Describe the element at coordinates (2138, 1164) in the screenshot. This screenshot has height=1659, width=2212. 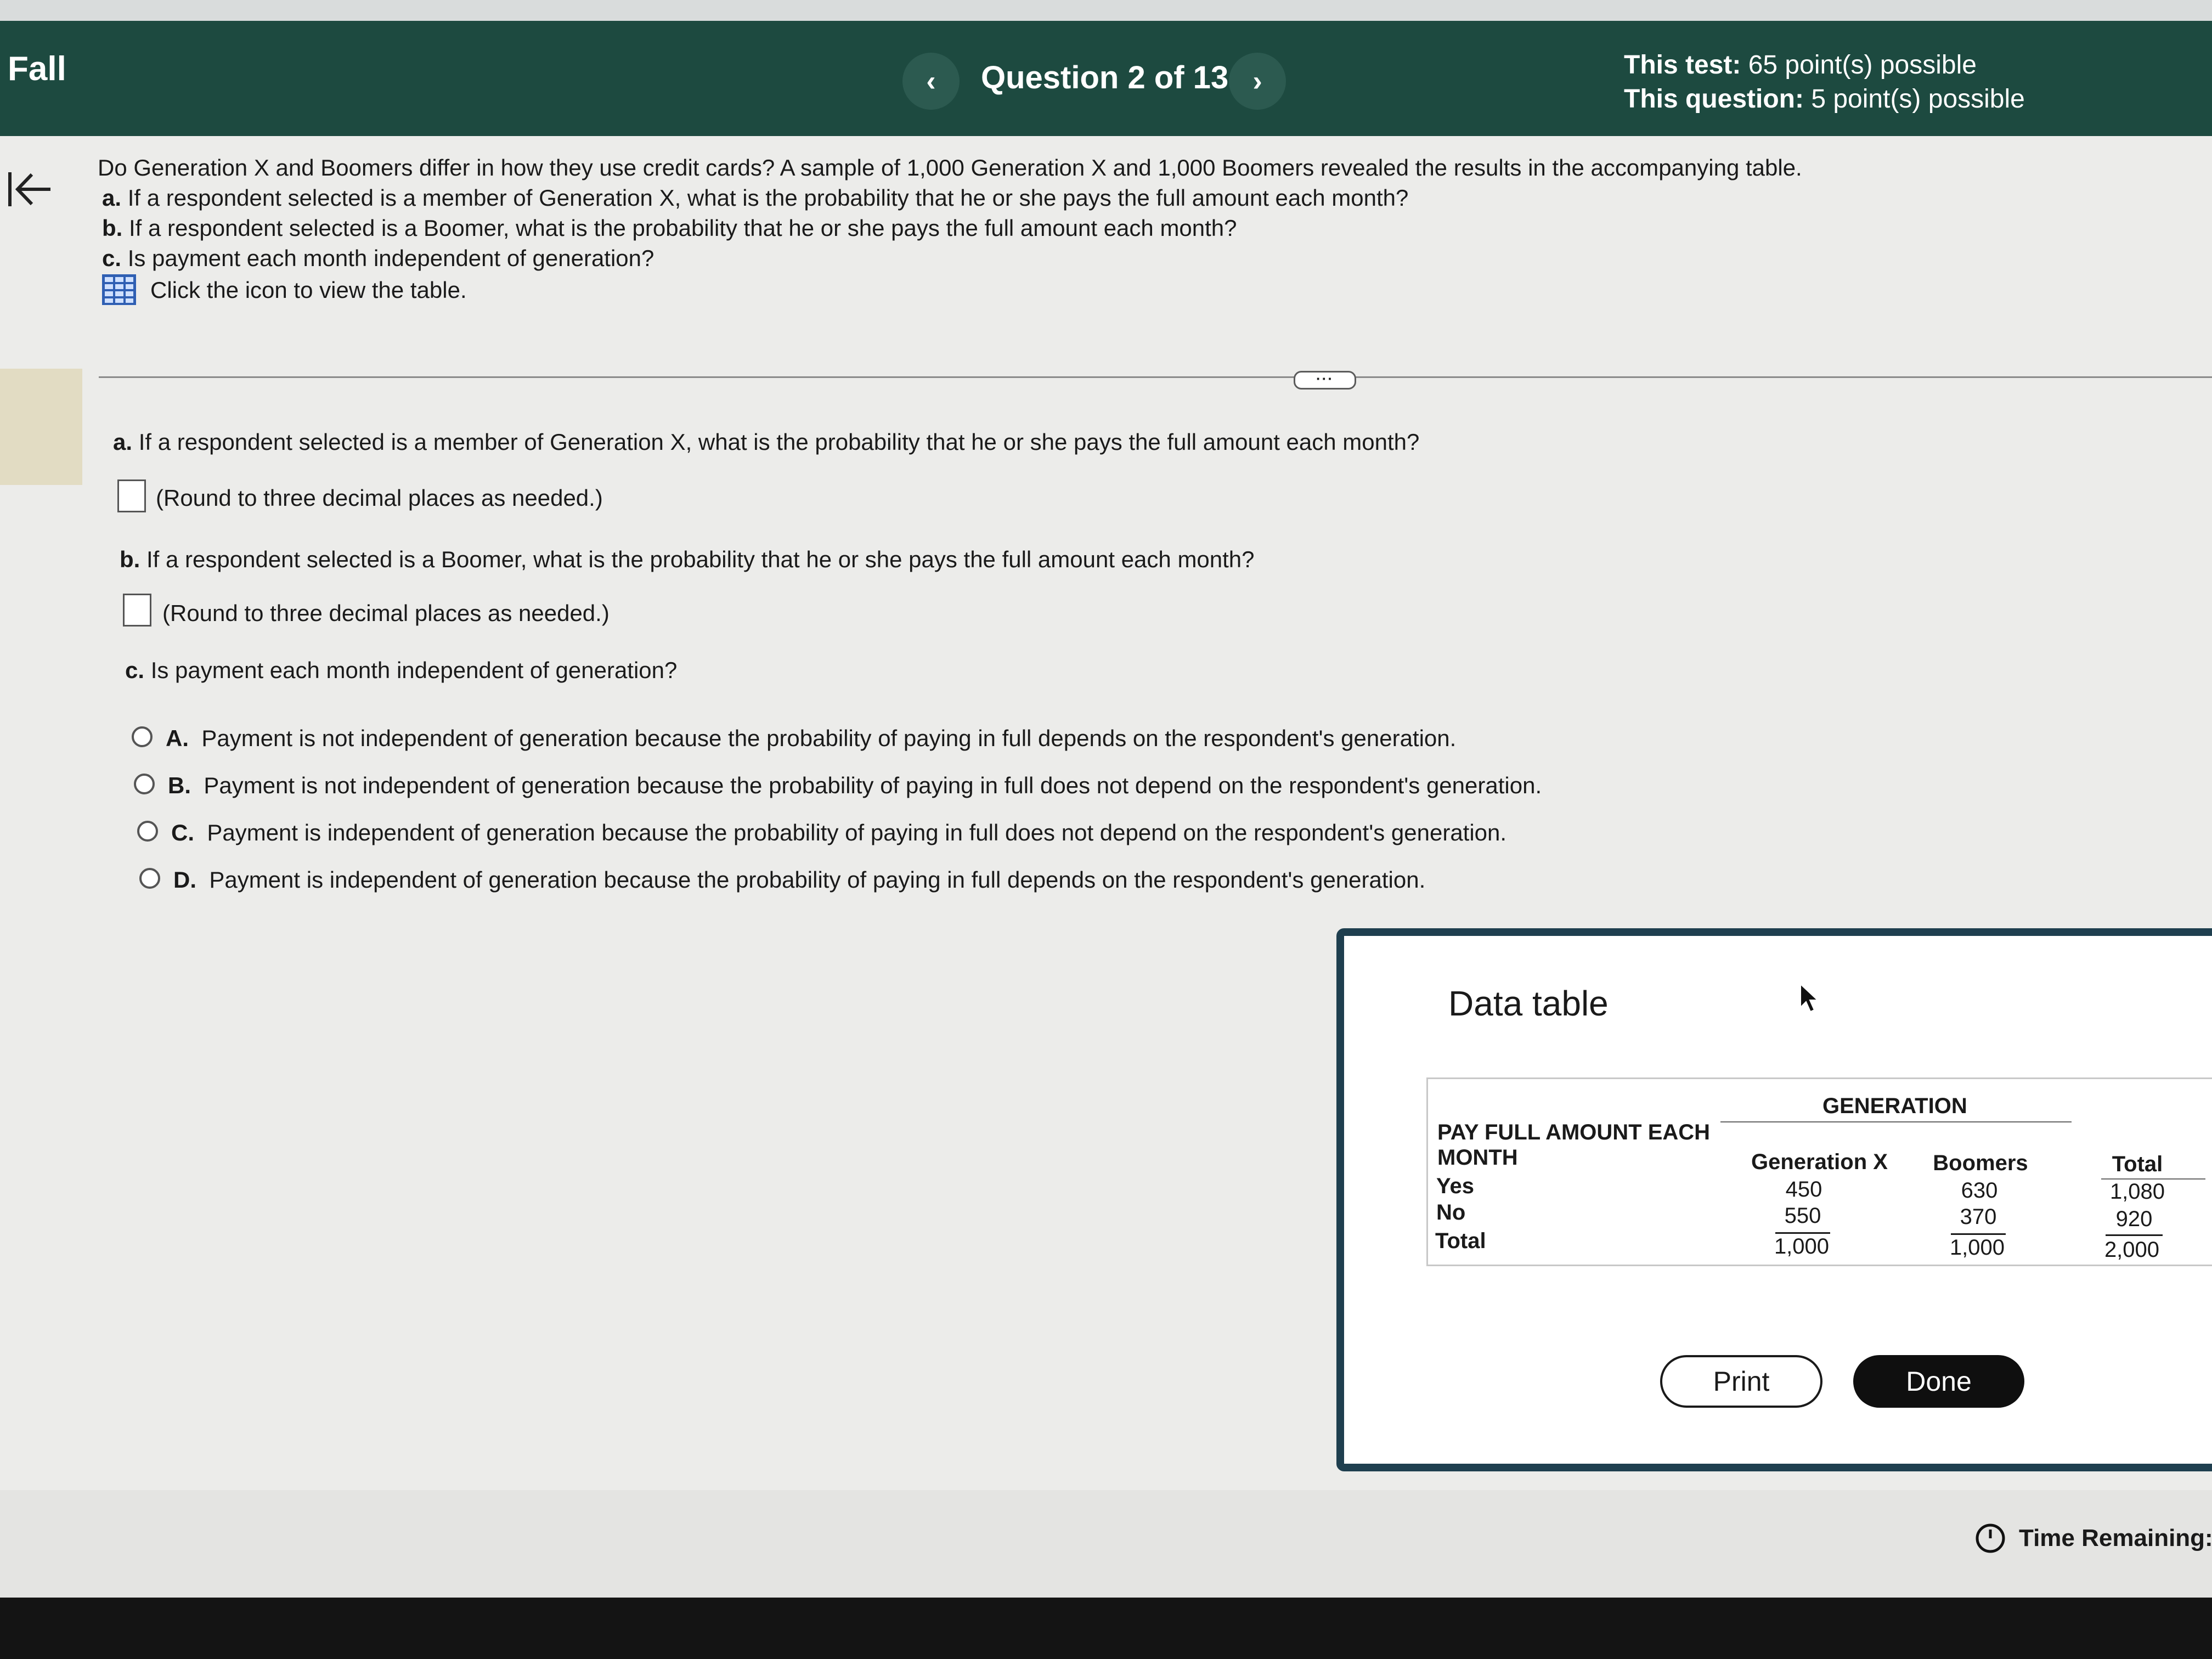
I see `column-header-total: Total` at that location.